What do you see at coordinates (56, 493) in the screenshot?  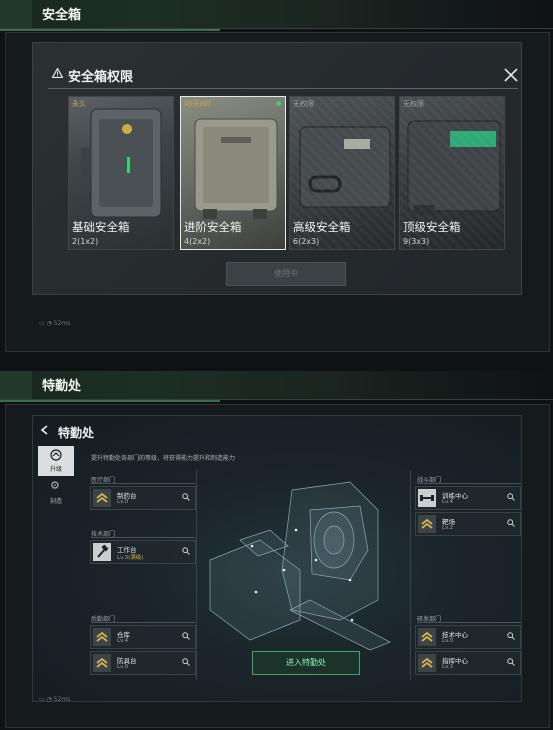 I see `tab-craft: ⚙ 刻造` at bounding box center [56, 493].